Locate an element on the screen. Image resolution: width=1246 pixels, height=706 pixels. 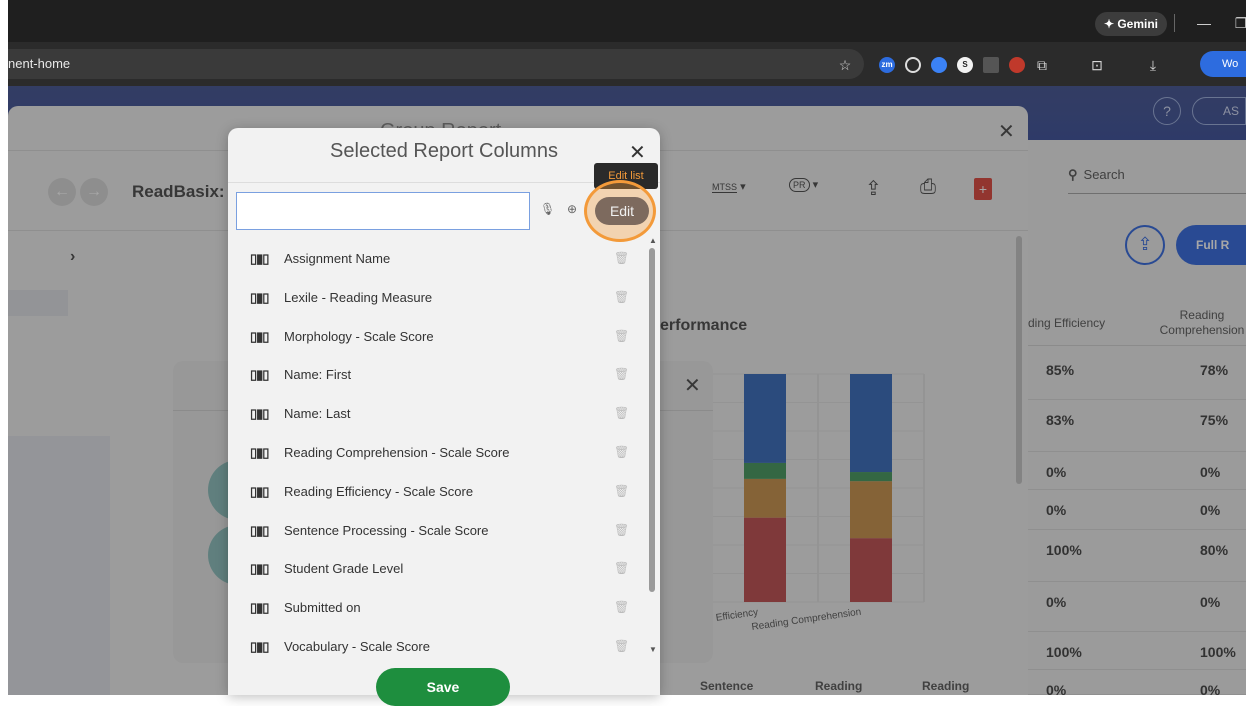
minimize-icon: — is located at coordinates (1204, 23).